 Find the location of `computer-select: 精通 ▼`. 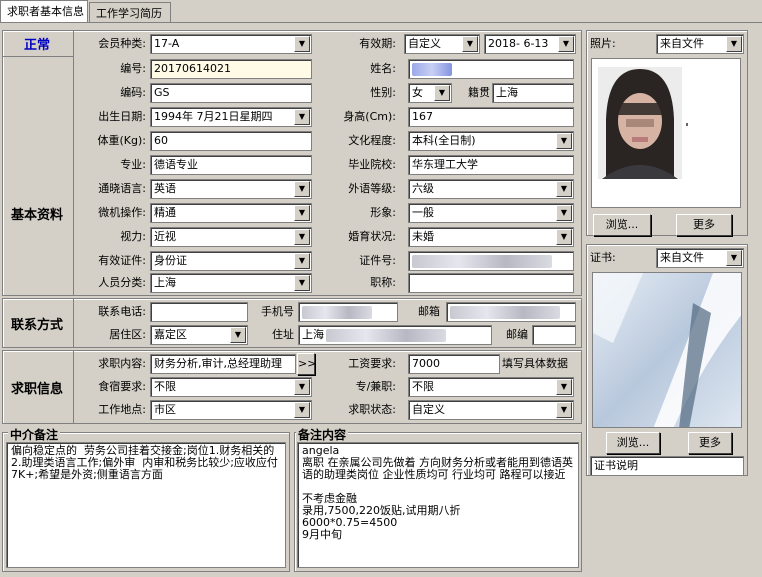

computer-select: 精通 ▼ is located at coordinates (231, 213).